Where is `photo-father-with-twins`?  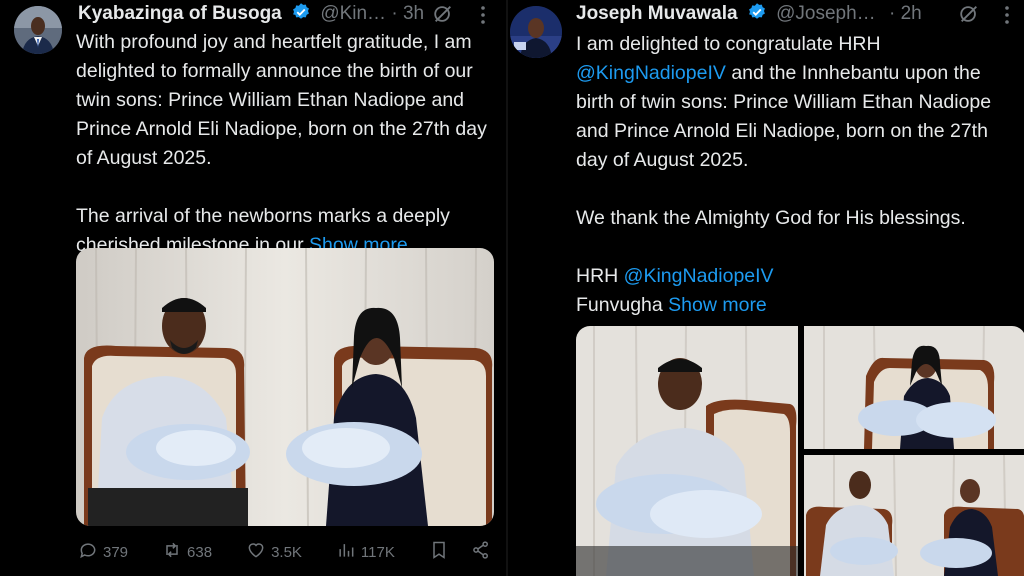
photo-father-with-twins is located at coordinates (687, 451).